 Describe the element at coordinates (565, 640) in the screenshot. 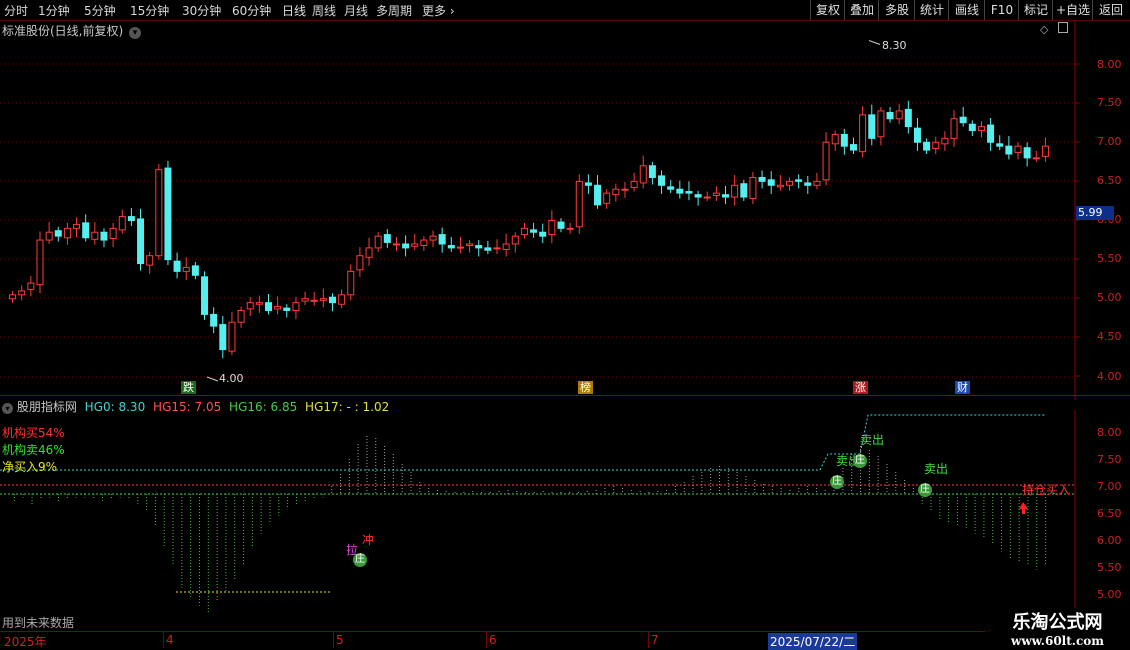

I see `date-axis: 2025年 4 5 6 7 2025/07/22/二` at that location.